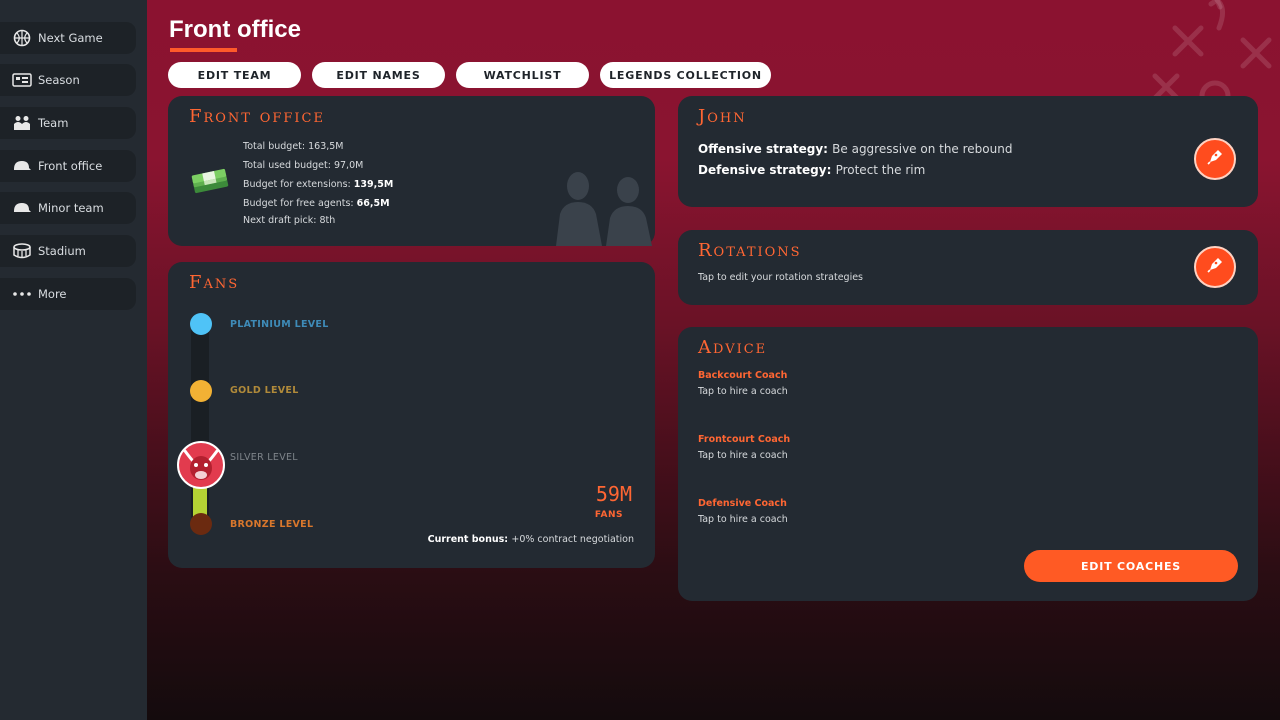  What do you see at coordinates (373, 203) in the screenshot?
I see `budget-free-agents-value: 66,5M` at bounding box center [373, 203].